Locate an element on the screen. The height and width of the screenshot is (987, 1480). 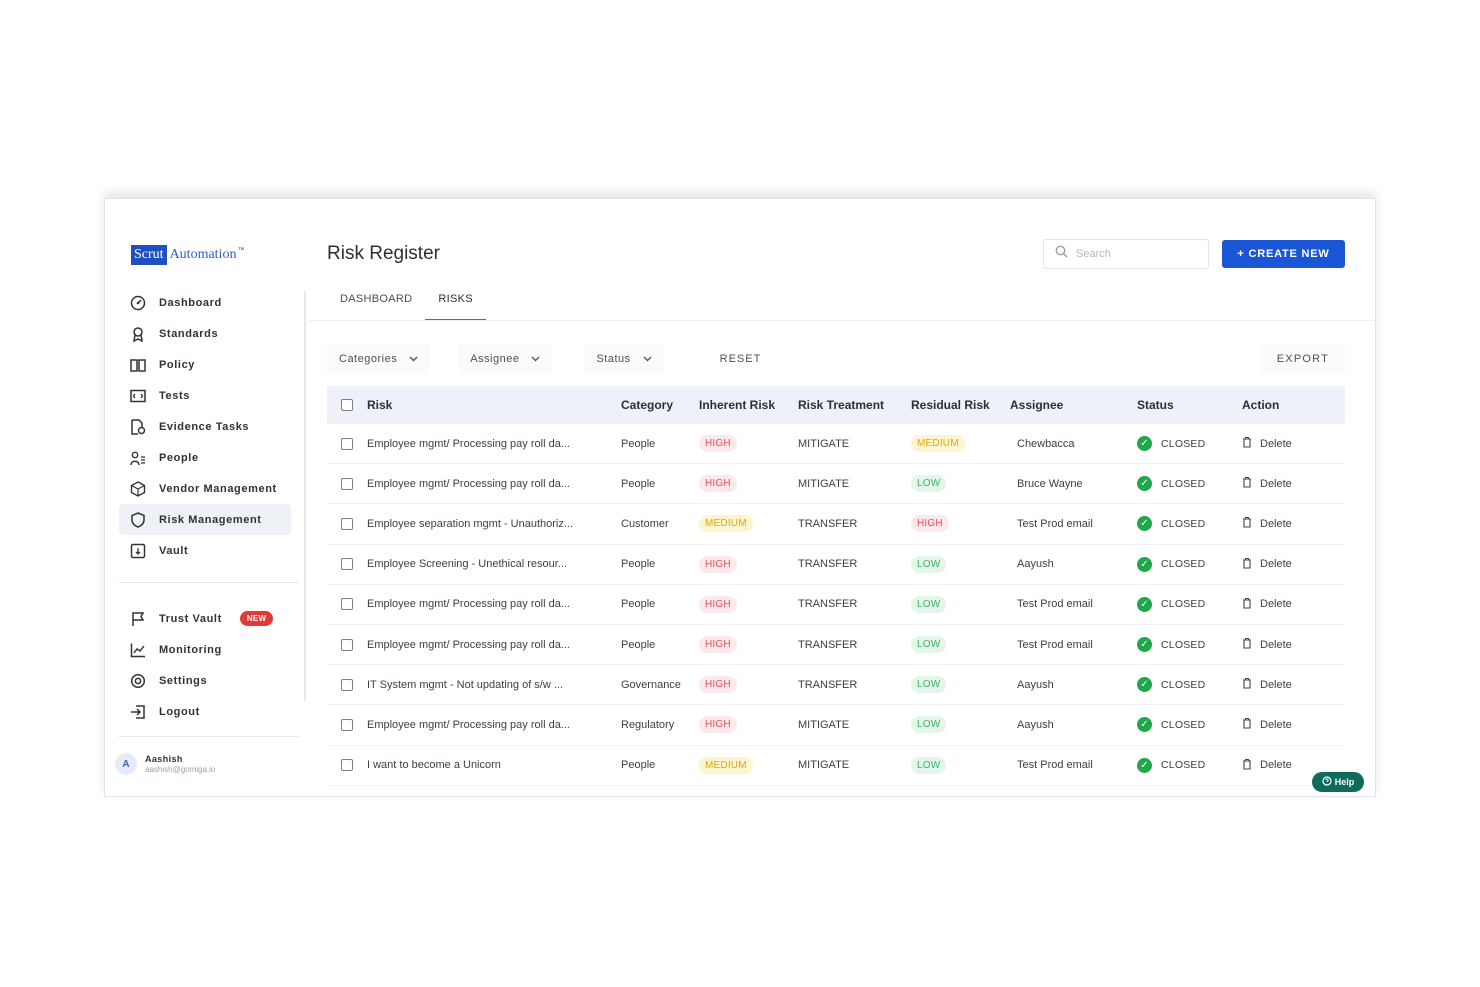
sidebar-item-logout: Logout is located at coordinates (205, 711).